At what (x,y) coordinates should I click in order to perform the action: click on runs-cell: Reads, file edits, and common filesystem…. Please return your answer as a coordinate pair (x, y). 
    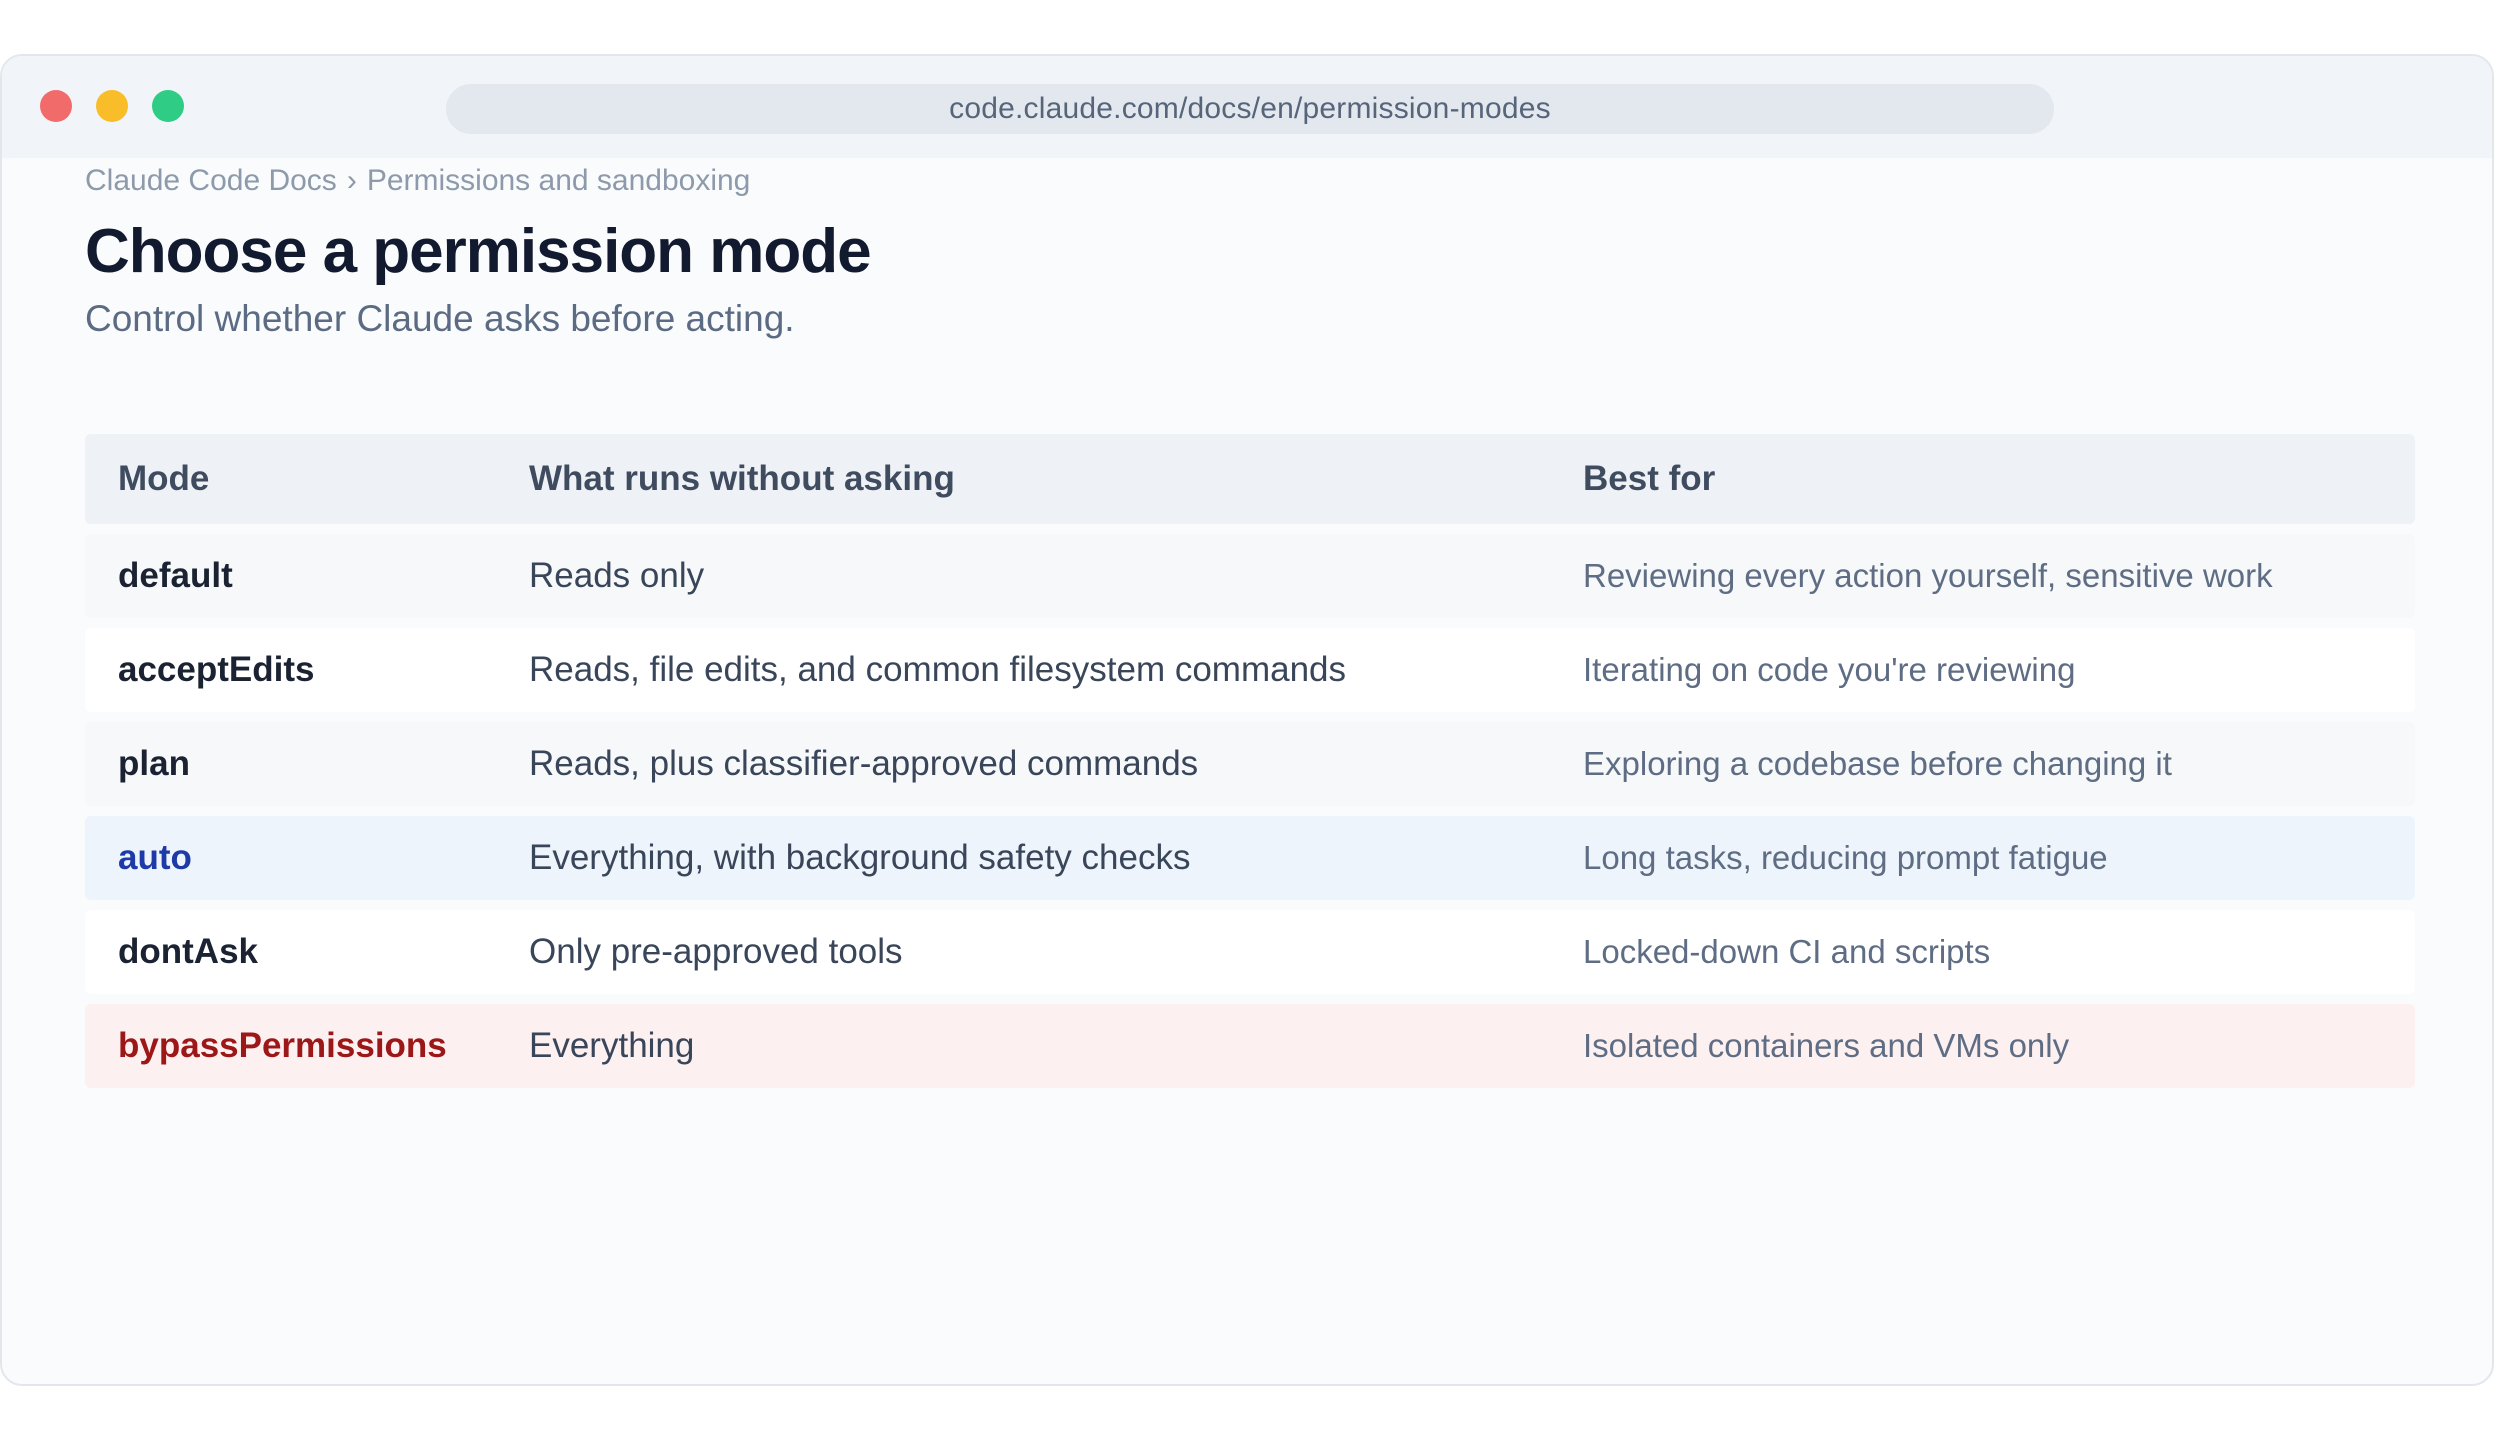
    Looking at the image, I should click on (937, 669).